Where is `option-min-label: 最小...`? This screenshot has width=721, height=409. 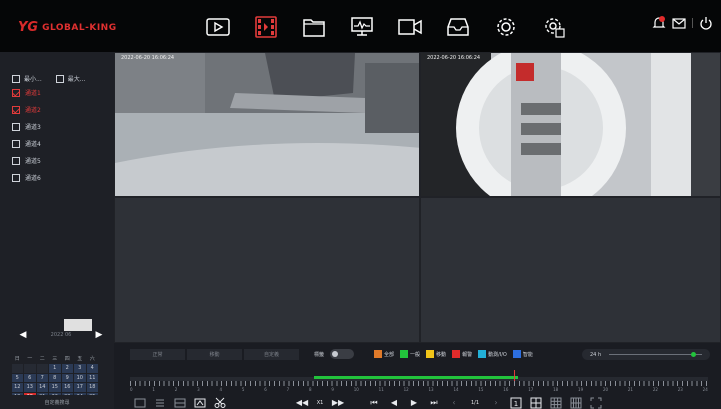
option-min-label: 最小... is located at coordinates (33, 79).